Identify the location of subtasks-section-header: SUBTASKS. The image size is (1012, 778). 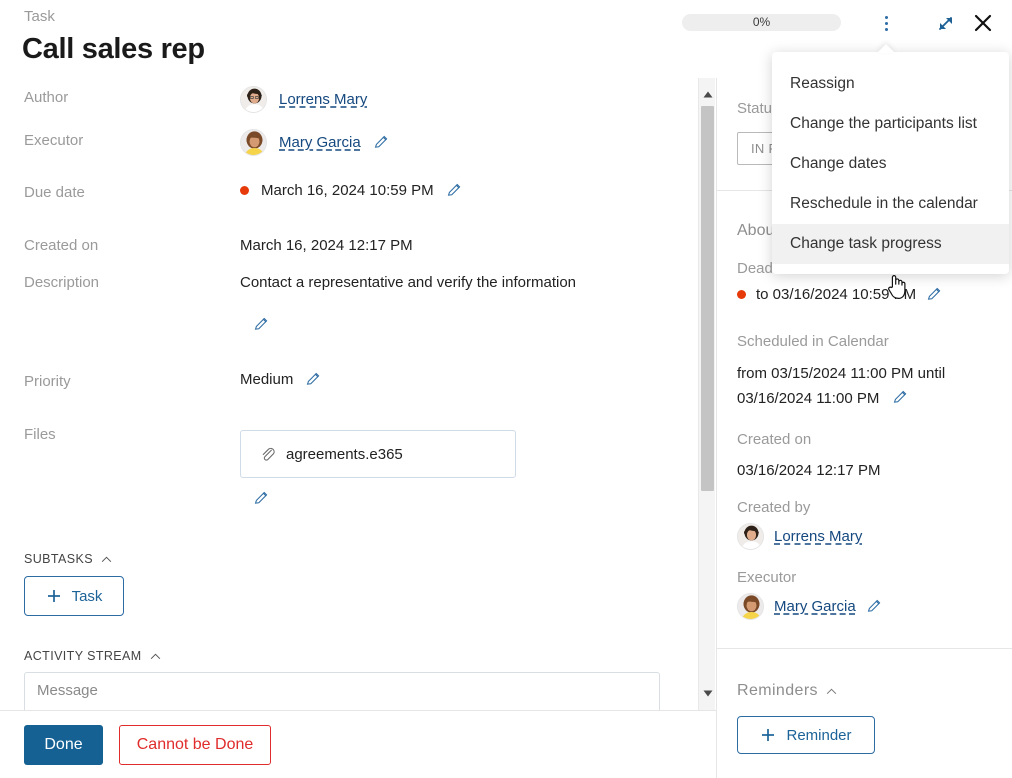
(68, 559).